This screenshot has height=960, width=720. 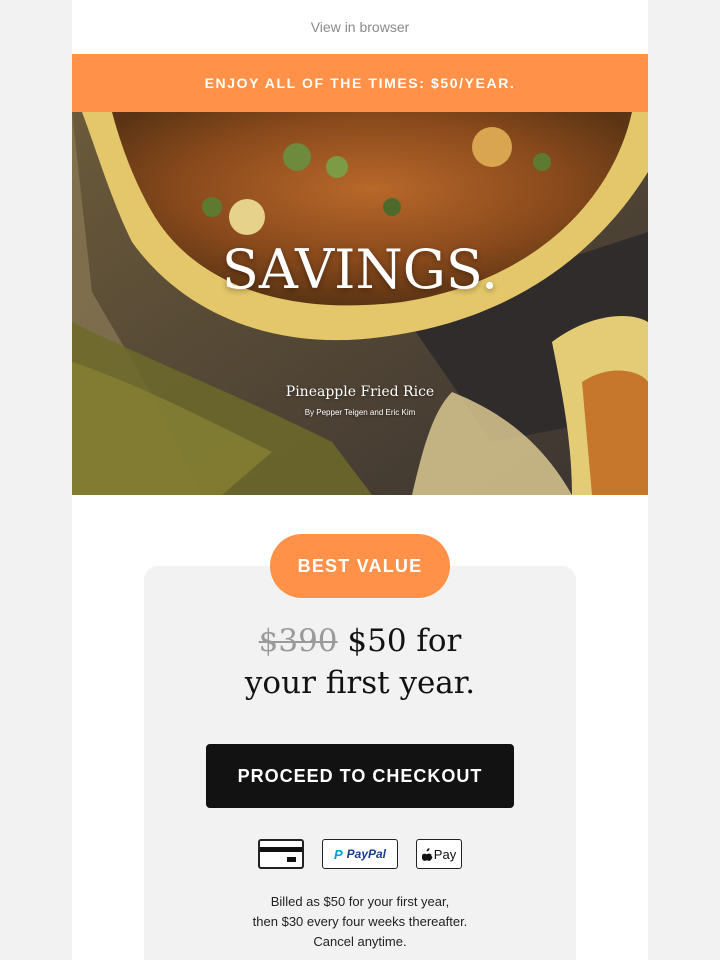 What do you see at coordinates (281, 854) in the screenshot?
I see `credit-card-icon` at bounding box center [281, 854].